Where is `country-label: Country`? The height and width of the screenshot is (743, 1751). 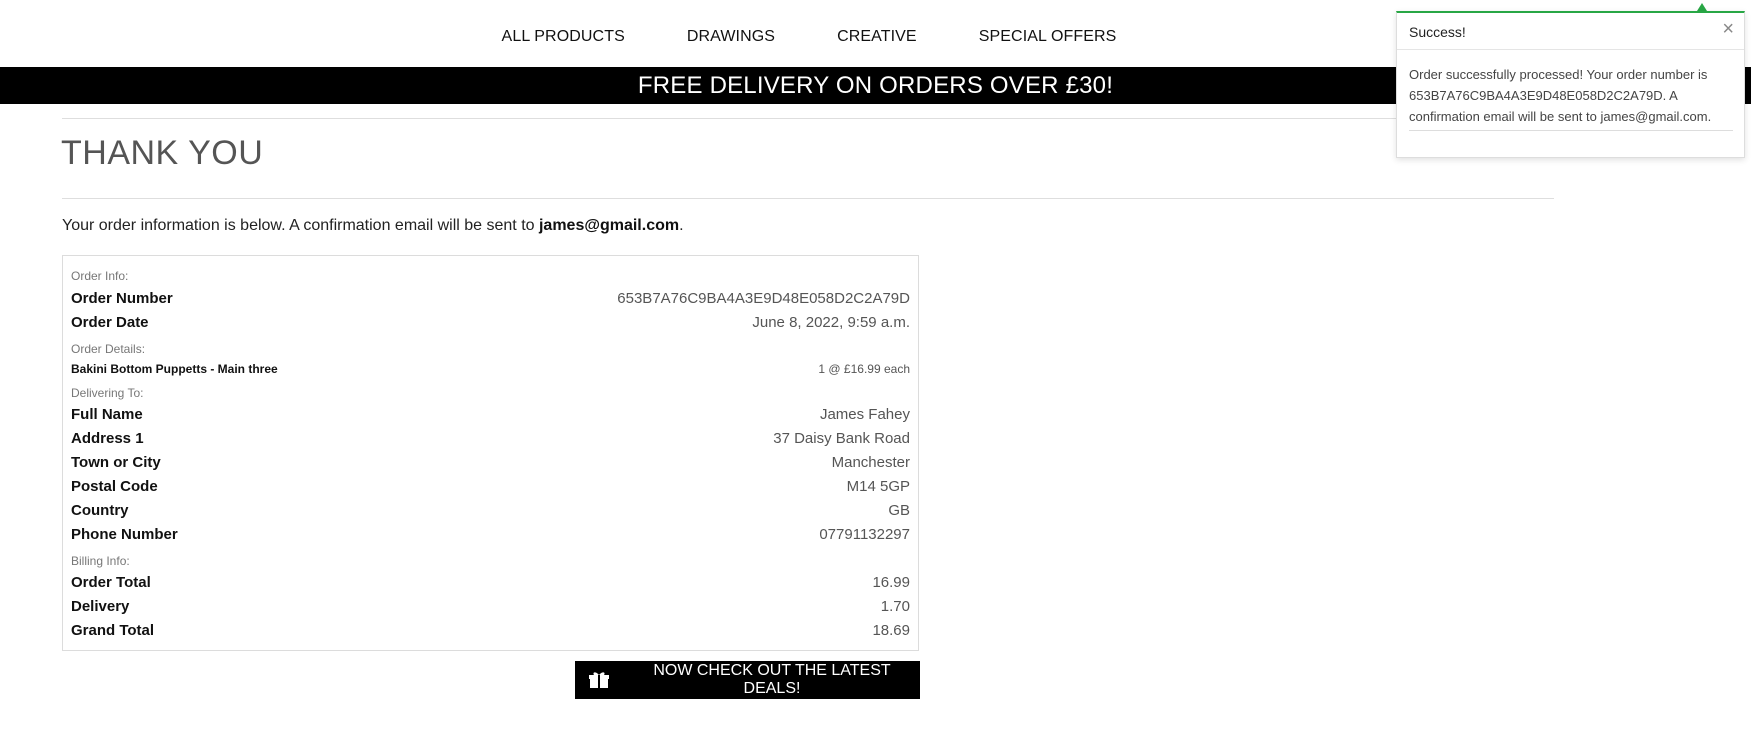
country-label: Country is located at coordinates (100, 510).